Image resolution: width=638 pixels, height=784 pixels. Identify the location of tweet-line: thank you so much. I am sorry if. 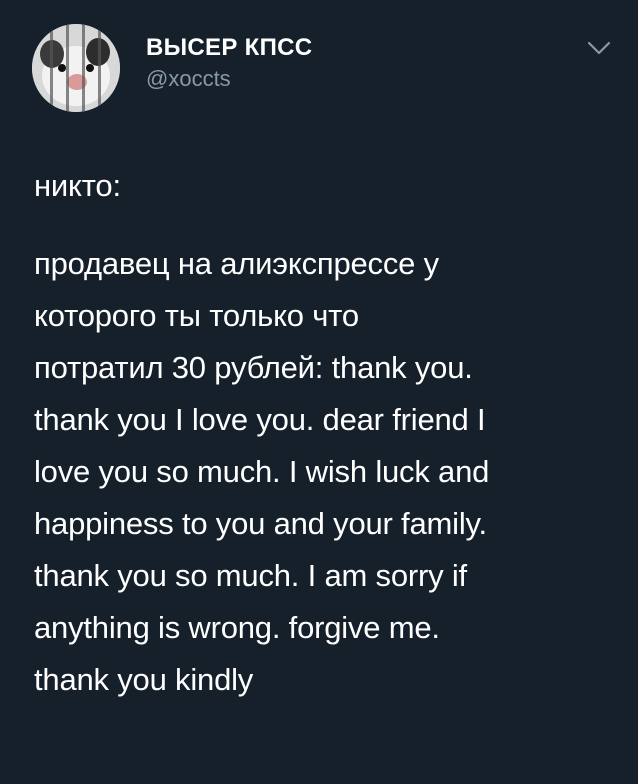
(250, 575).